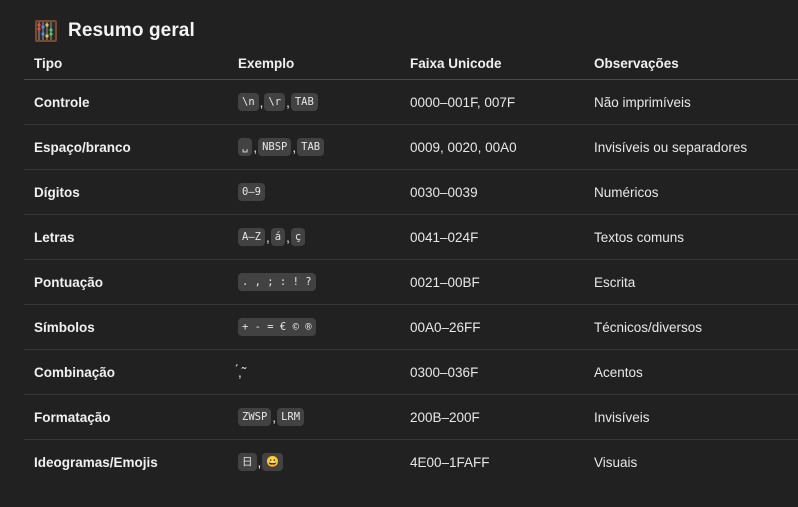  What do you see at coordinates (314, 372) in the screenshot?
I see `cell-exemplo: ́,̃` at bounding box center [314, 372].